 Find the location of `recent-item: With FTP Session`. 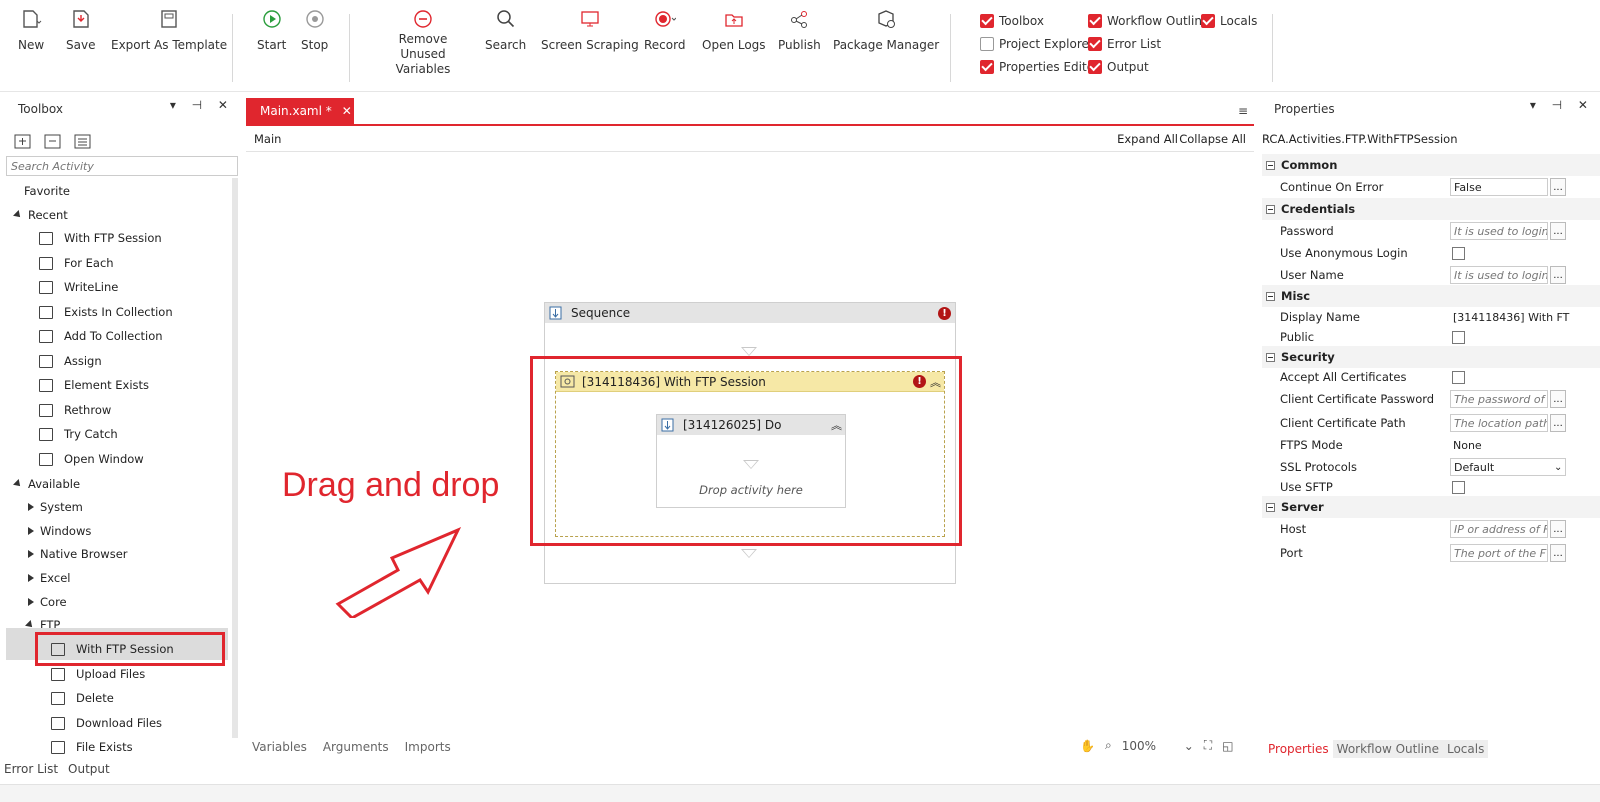

recent-item: With FTP Session is located at coordinates (100, 238).